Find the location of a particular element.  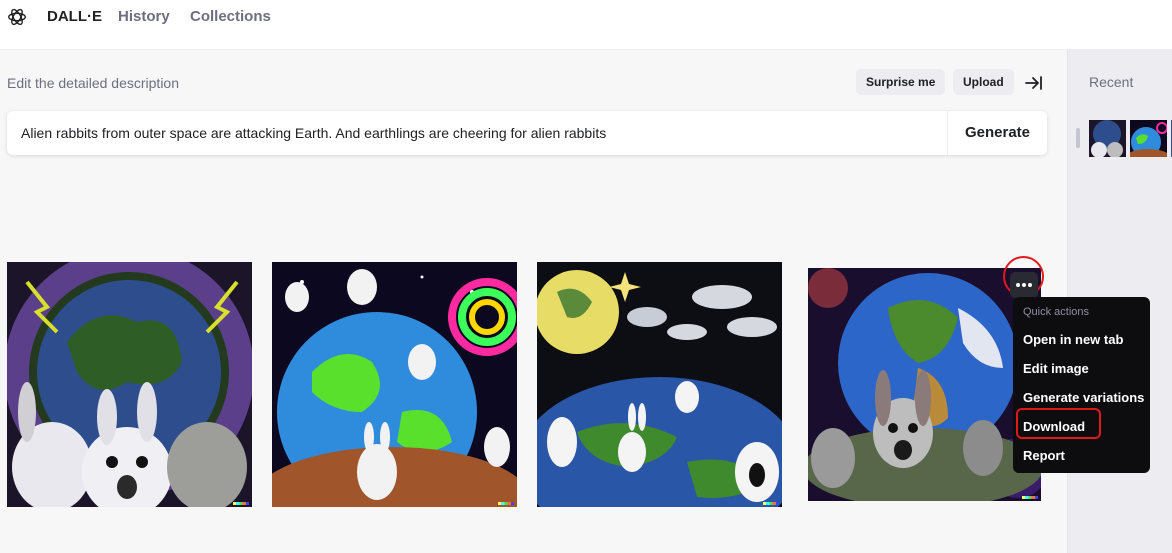

upload-button: Upload is located at coordinates (983, 82).